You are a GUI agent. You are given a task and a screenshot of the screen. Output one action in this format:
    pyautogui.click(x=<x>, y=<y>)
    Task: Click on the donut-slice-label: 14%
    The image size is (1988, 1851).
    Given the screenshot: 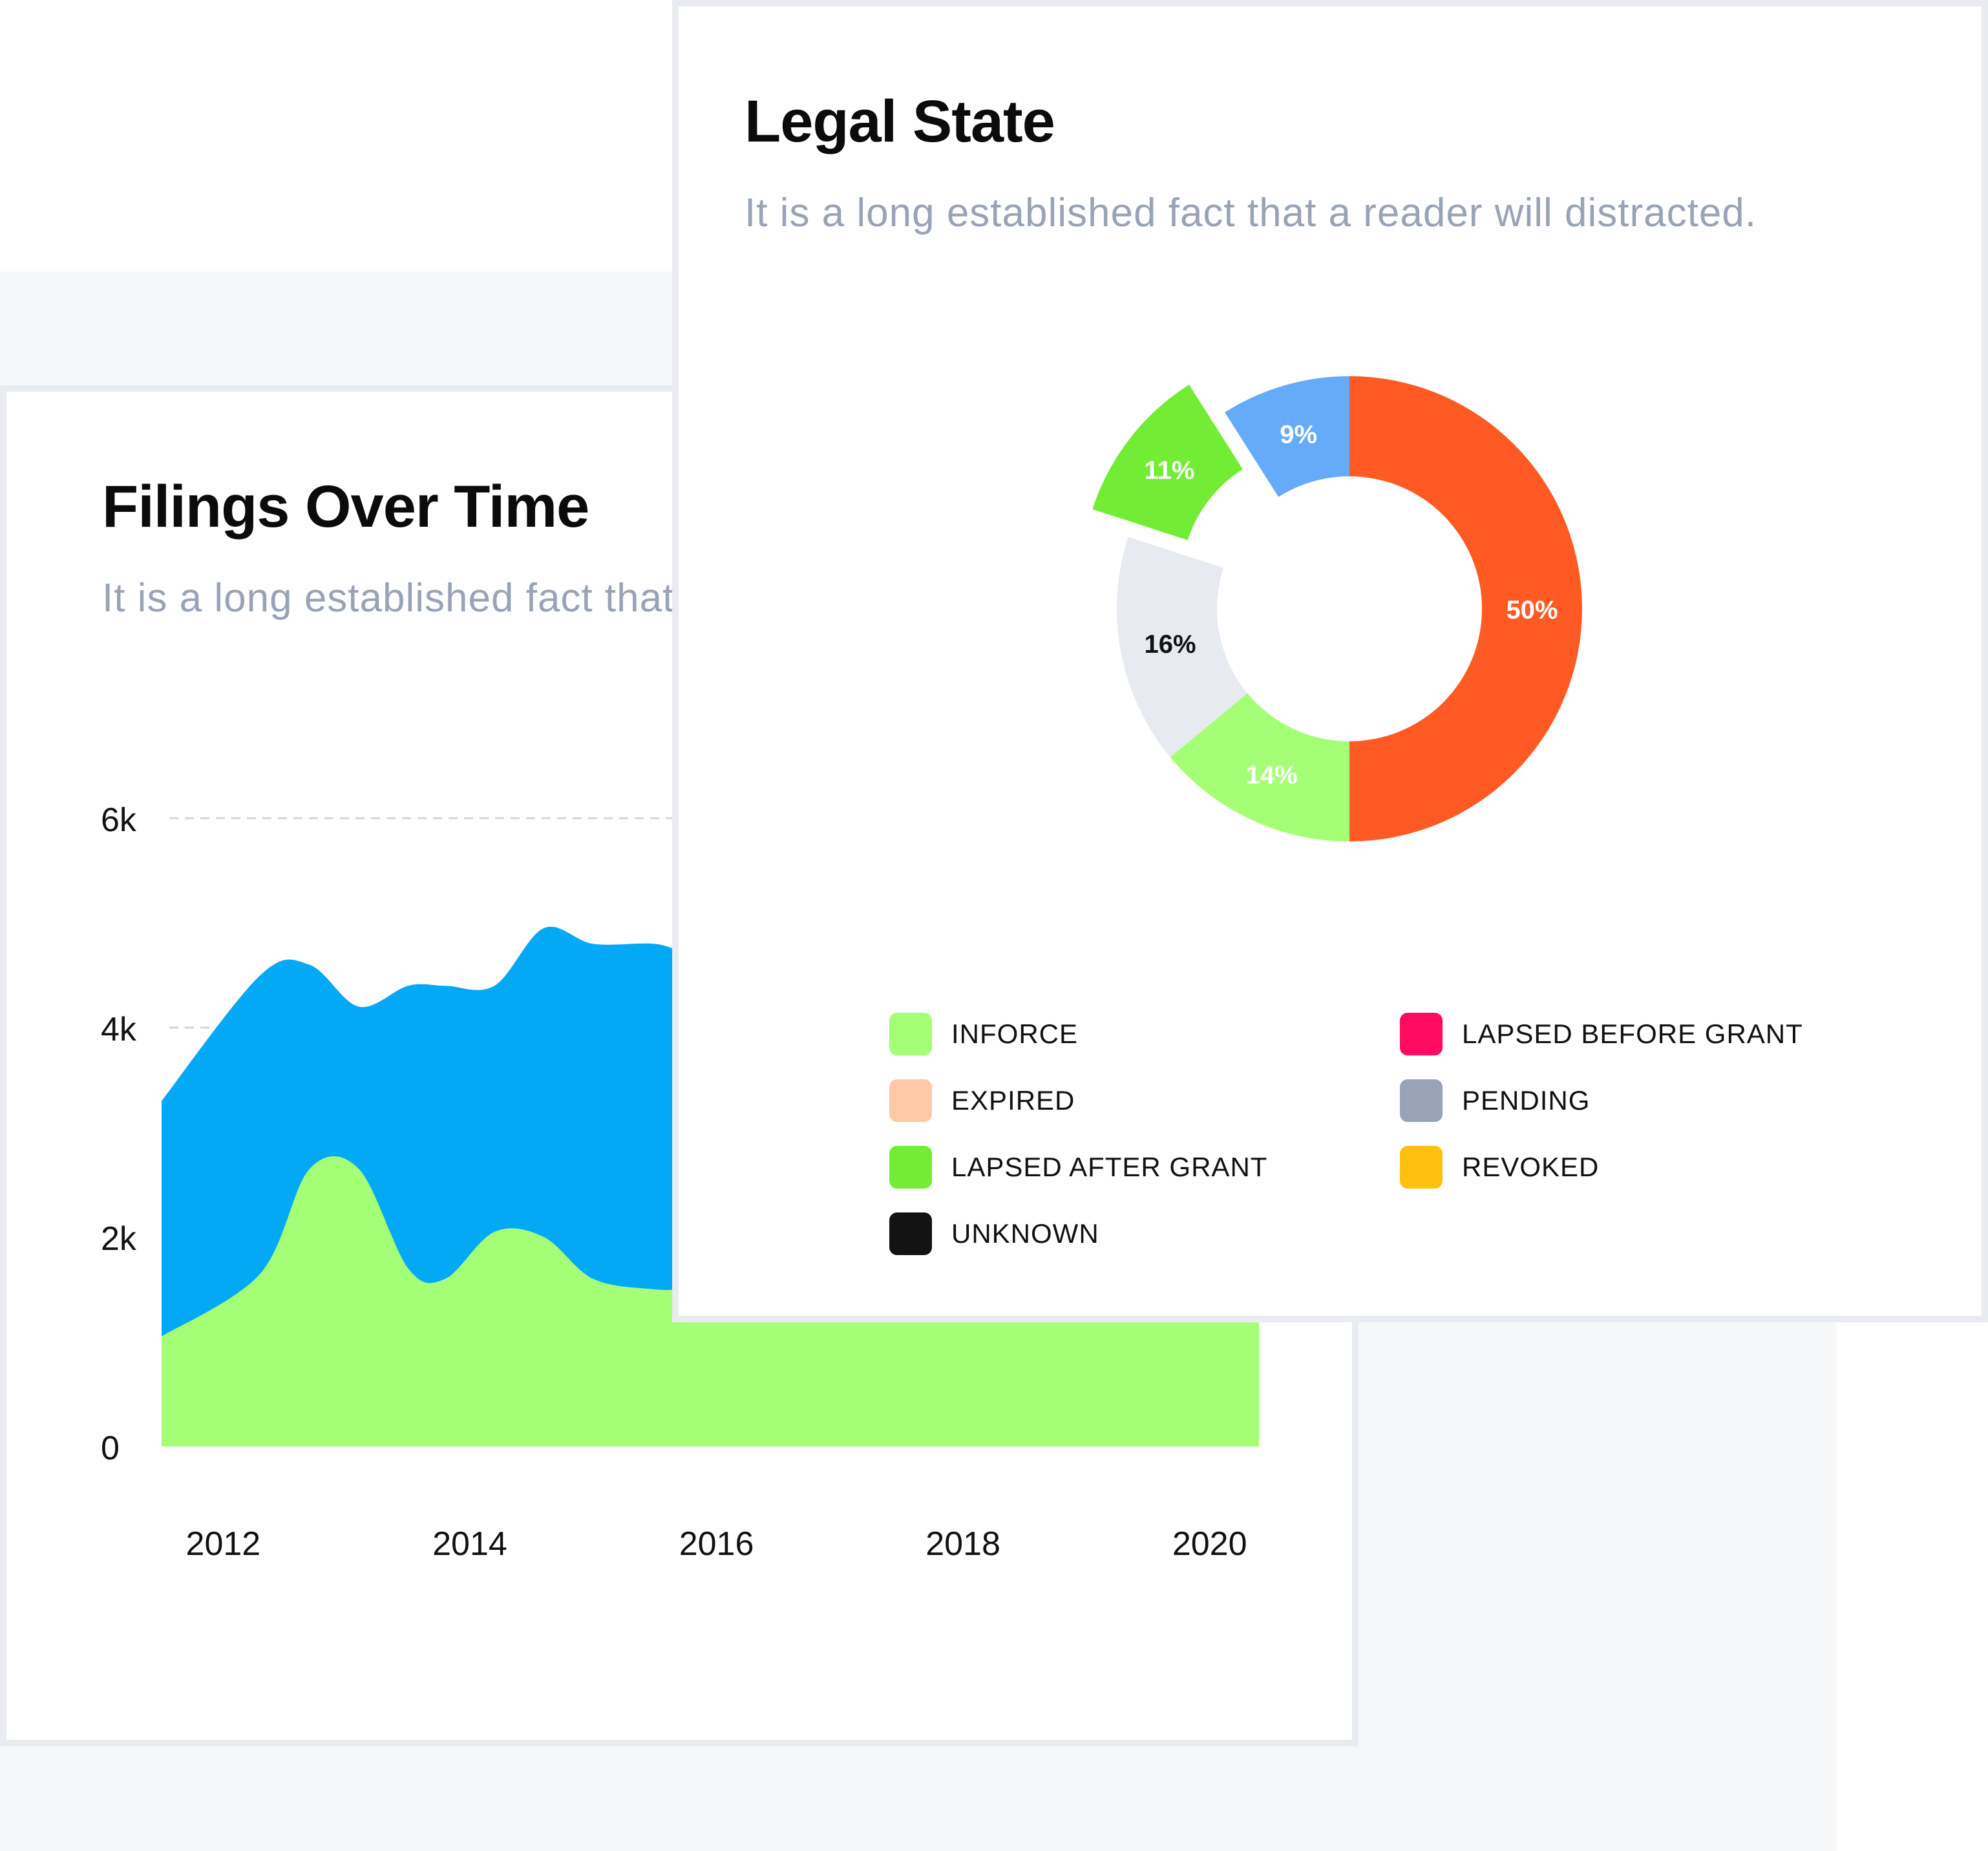 What is the action you would take?
    pyautogui.click(x=1272, y=775)
    